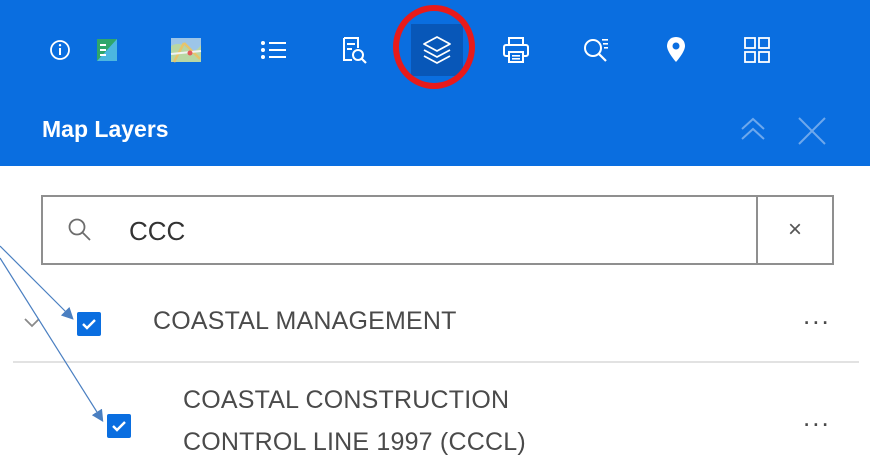  What do you see at coordinates (31, 322) in the screenshot?
I see `chevron-down-icon` at bounding box center [31, 322].